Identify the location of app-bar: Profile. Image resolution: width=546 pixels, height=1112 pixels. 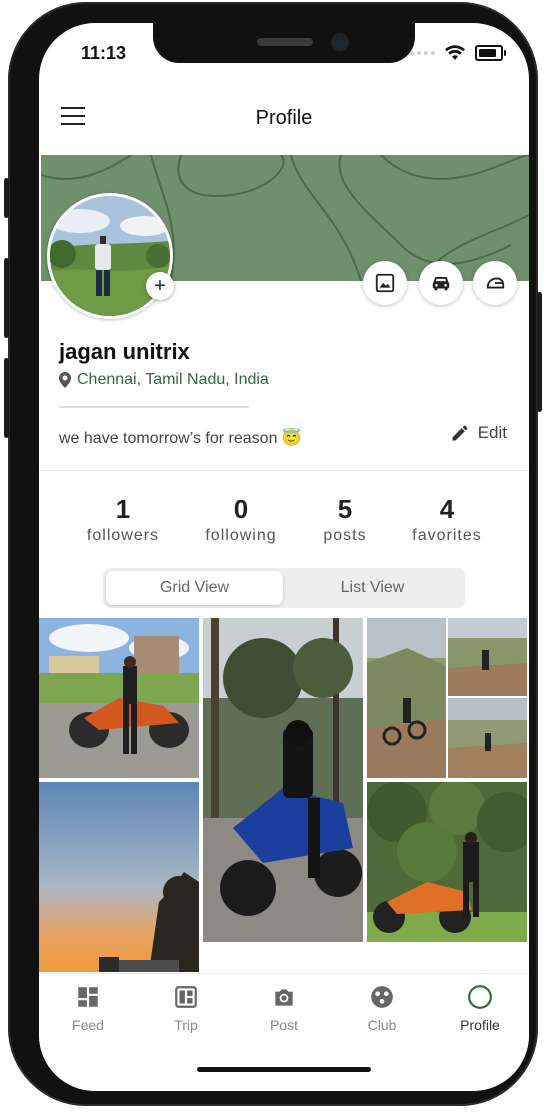
(284, 117).